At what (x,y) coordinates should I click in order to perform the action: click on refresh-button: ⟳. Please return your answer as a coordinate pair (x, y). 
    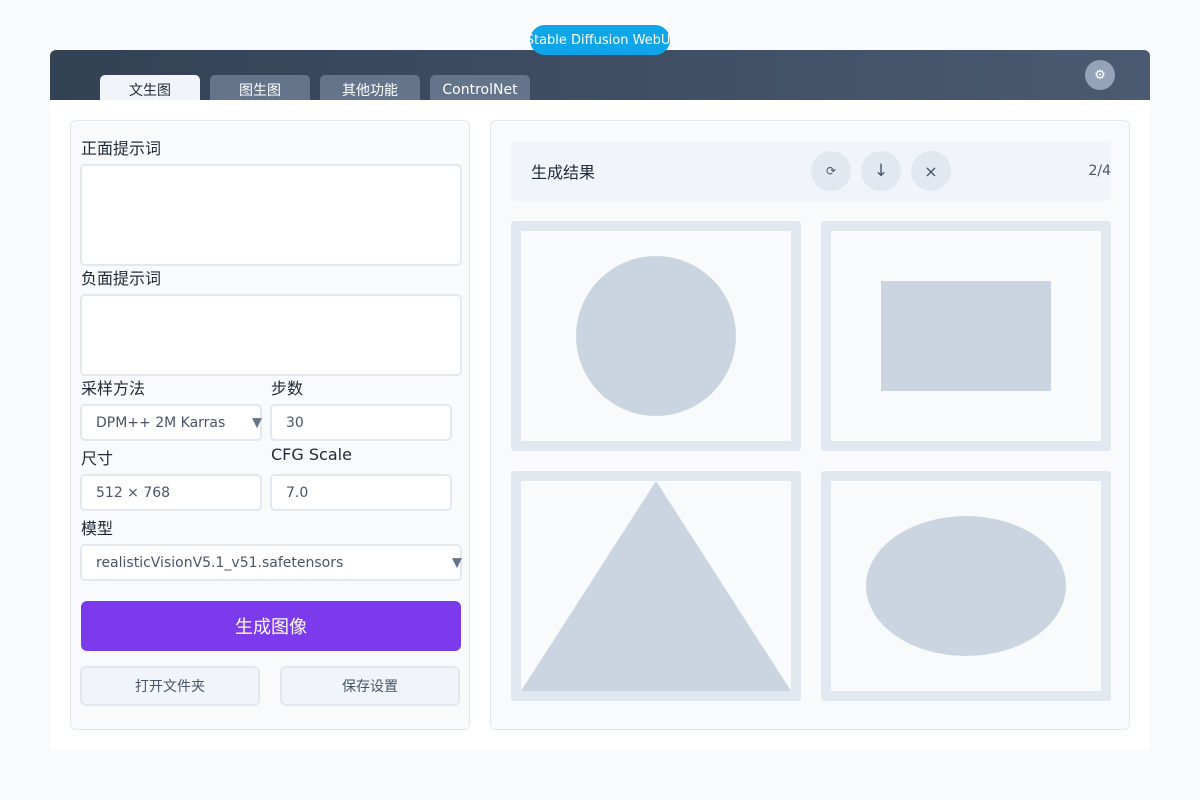
    Looking at the image, I should click on (831, 171).